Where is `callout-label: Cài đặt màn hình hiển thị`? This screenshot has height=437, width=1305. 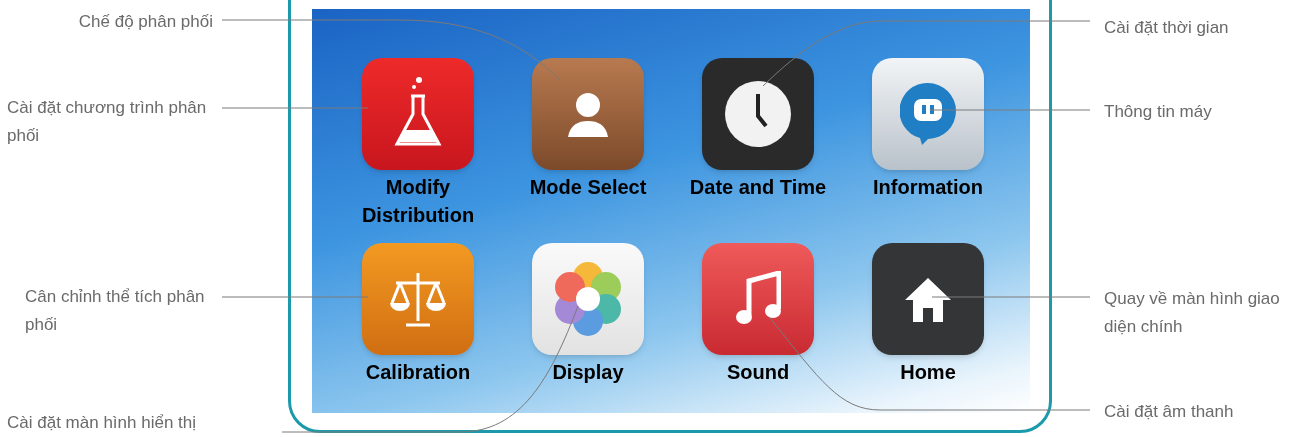
callout-label: Cài đặt màn hình hiển thị is located at coordinates (102, 423).